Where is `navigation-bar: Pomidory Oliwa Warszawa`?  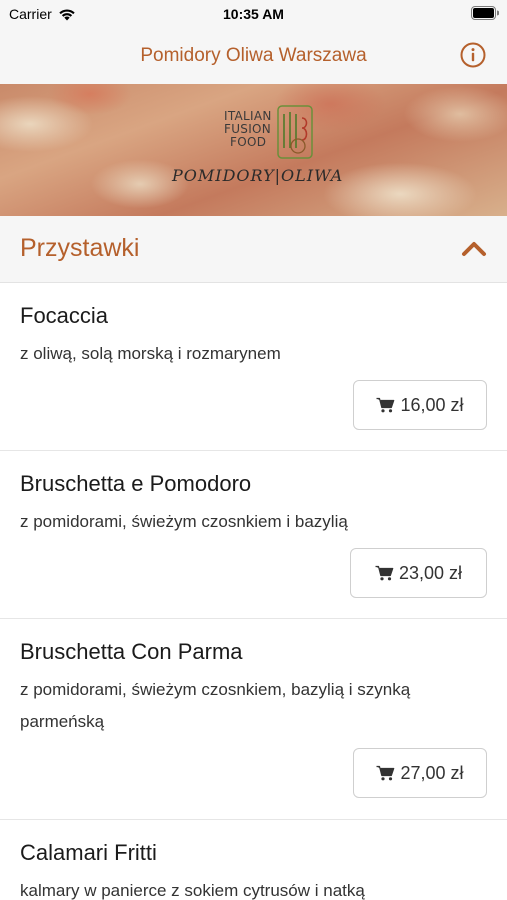 navigation-bar: Pomidory Oliwa Warszawa is located at coordinates (253, 56).